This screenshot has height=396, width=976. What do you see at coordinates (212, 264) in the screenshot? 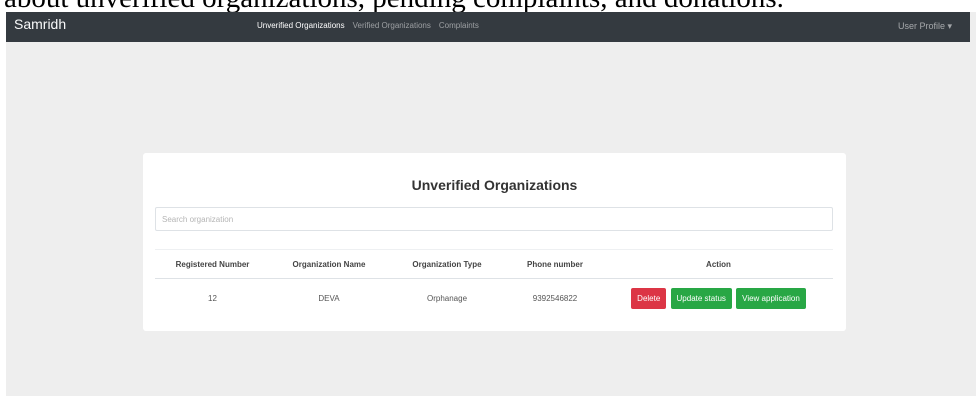
I see `col-registered-number: Registered Number` at bounding box center [212, 264].